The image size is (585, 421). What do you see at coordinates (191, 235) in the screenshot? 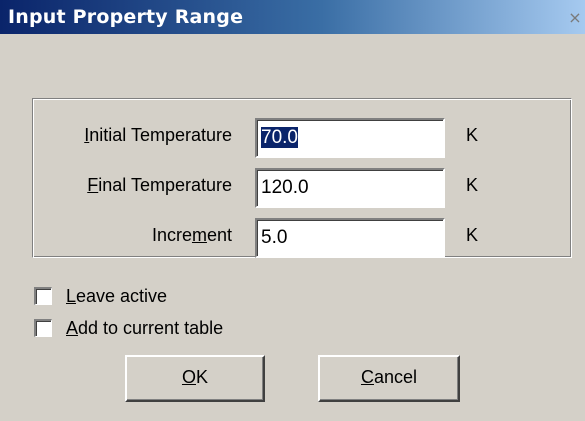
I see `increment-label: Increment` at bounding box center [191, 235].